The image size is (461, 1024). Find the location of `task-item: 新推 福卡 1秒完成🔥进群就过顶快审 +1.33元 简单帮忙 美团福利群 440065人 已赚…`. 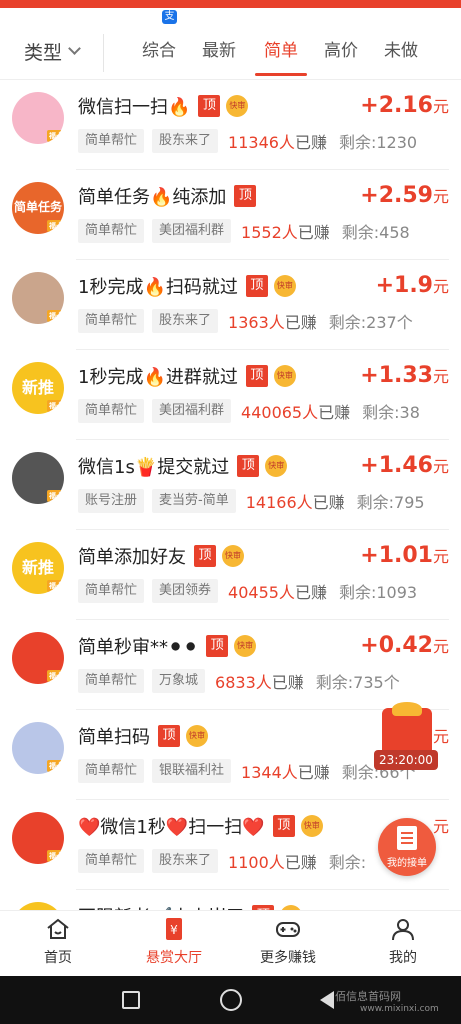

task-item: 新推 福卡 1秒完成🔥进群就过顶快审 +1.33元 简单帮忙 美团福利群 440065人 已赚… is located at coordinates (230, 395).